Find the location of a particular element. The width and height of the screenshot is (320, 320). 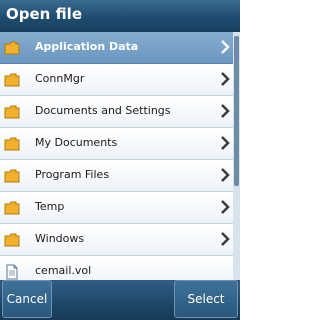

scrollbar-thumb is located at coordinates (236, 111).